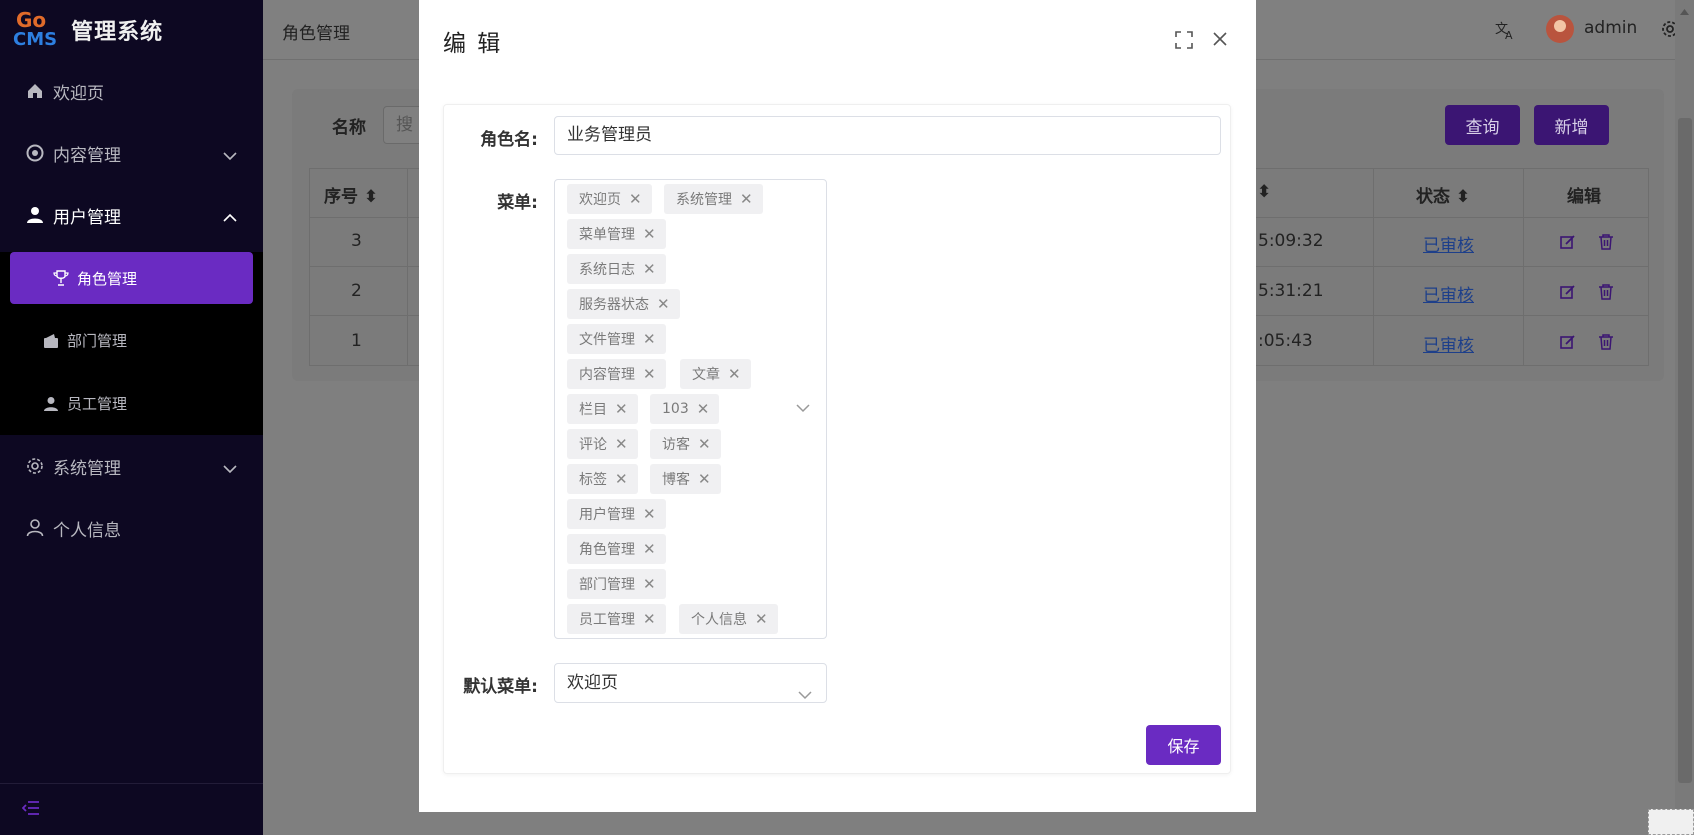 The image size is (1694, 835). What do you see at coordinates (517, 203) in the screenshot?
I see `menu-label: 菜单:` at bounding box center [517, 203].